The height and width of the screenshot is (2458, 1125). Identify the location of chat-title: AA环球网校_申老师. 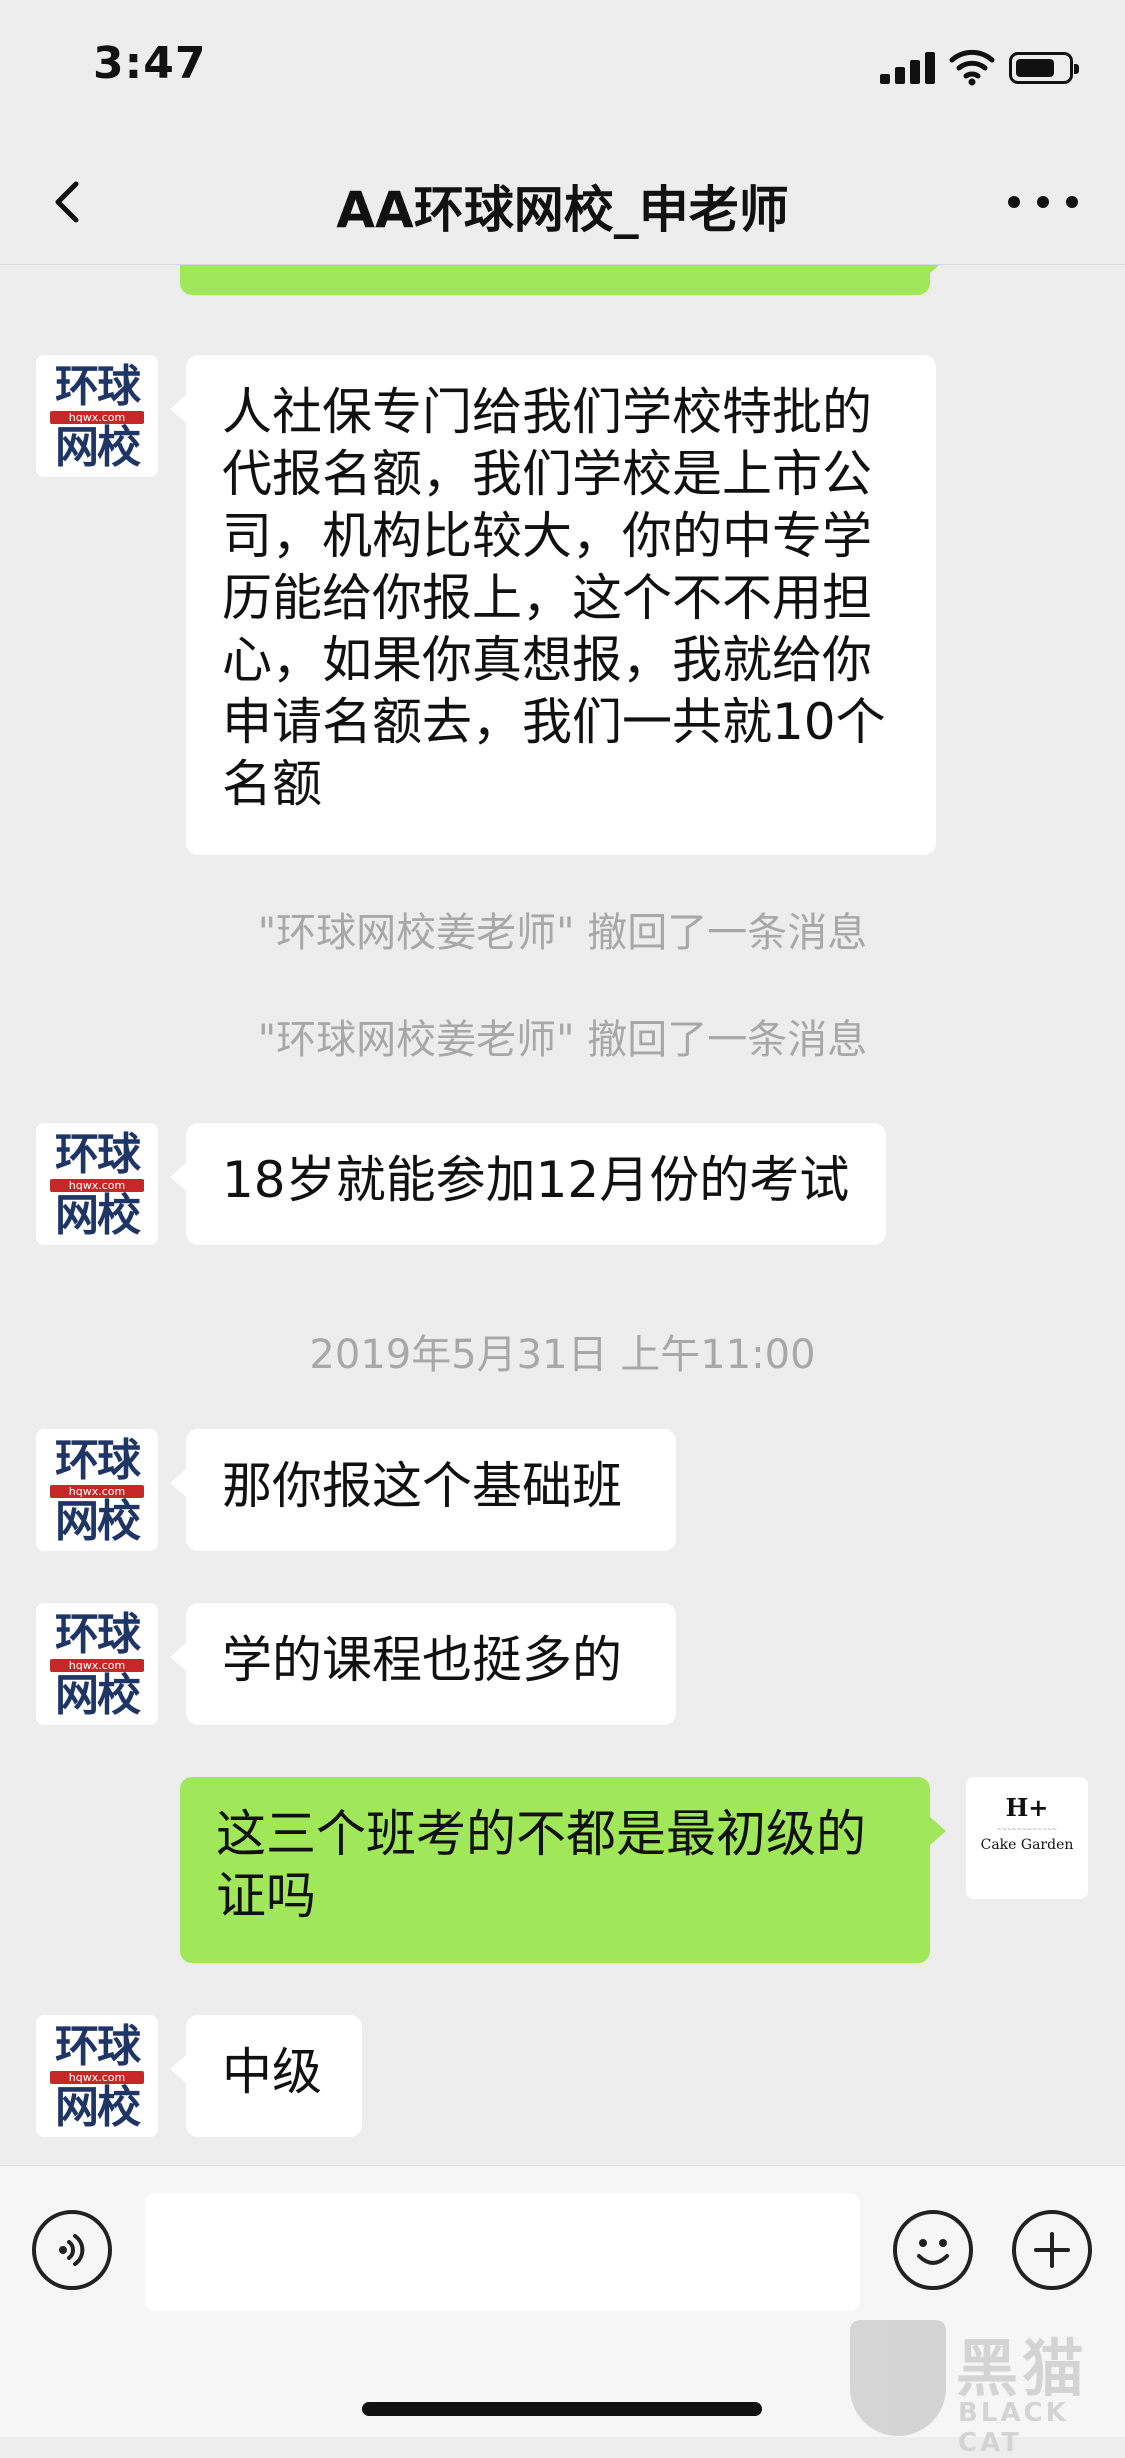
(562, 210).